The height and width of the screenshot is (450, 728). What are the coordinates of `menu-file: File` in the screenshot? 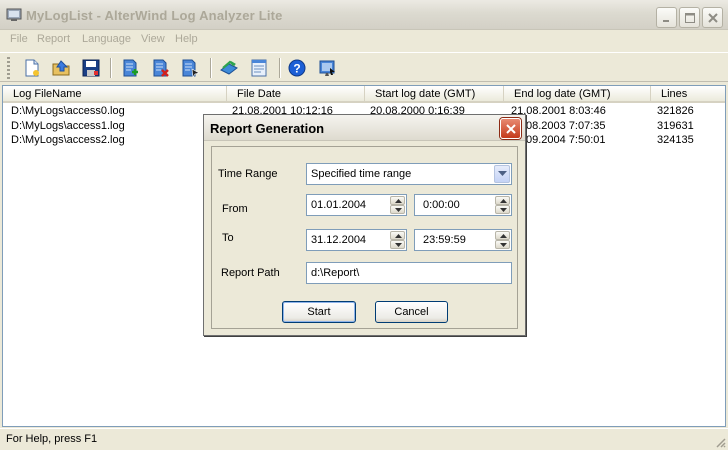 It's located at (19, 39).